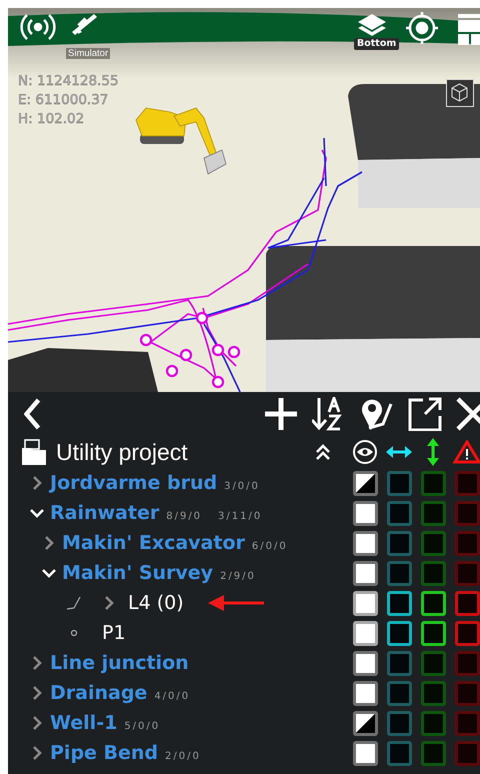 The width and height of the screenshot is (480, 774). Describe the element at coordinates (242, 486) in the screenshot. I see `feature-count: 3/0/0` at that location.